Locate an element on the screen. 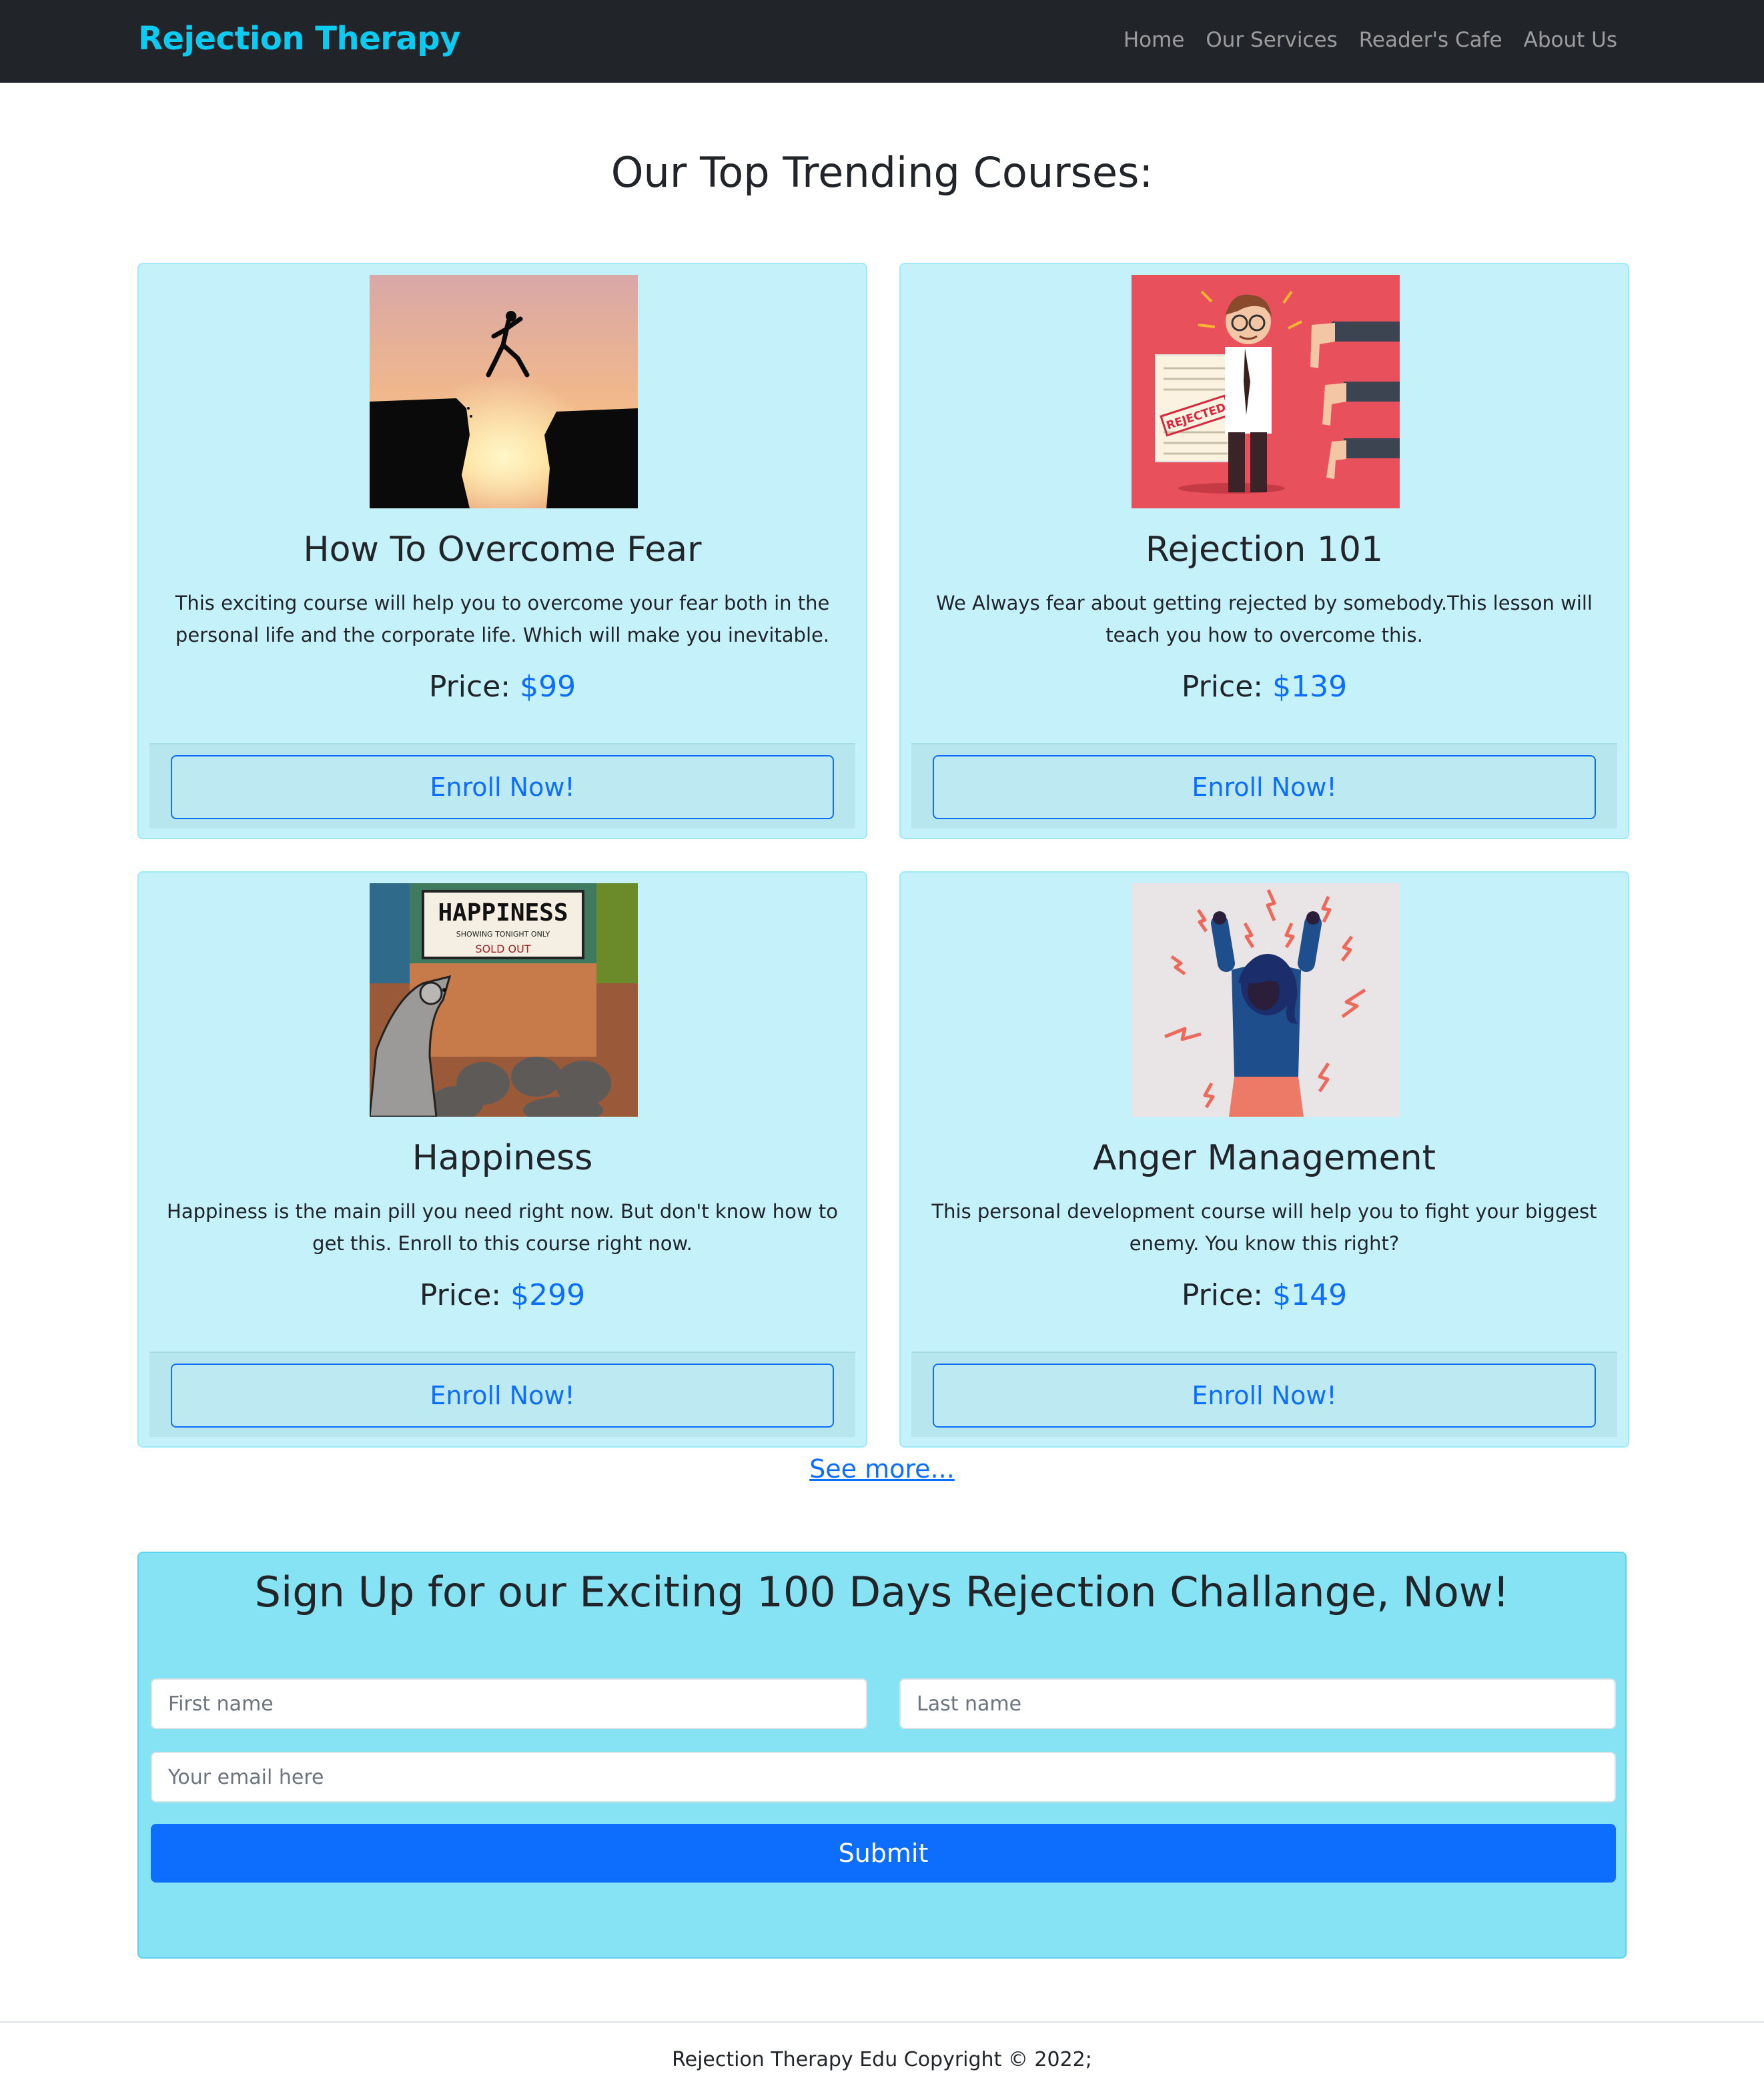 The height and width of the screenshot is (2076, 1764). price-amount: $139 is located at coordinates (1310, 687).